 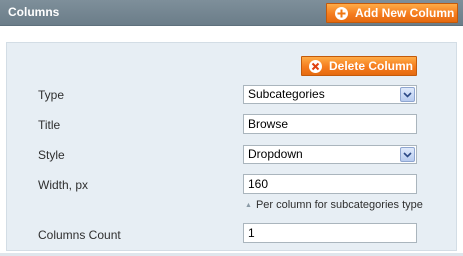 What do you see at coordinates (341, 13) in the screenshot?
I see `plus-circle-icon` at bounding box center [341, 13].